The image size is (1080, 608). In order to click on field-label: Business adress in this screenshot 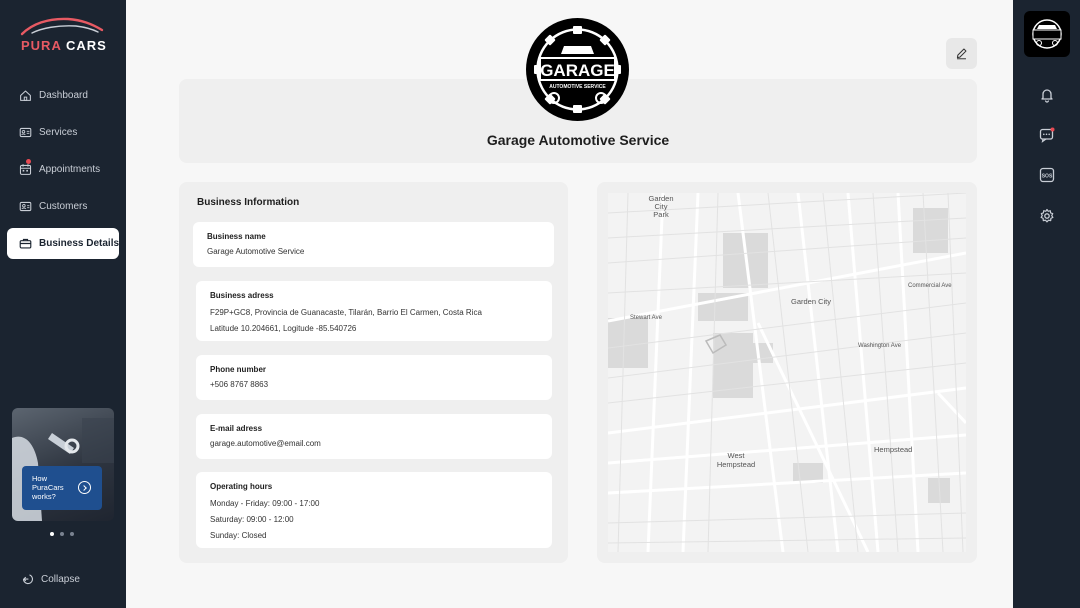, I will do `click(242, 295)`.